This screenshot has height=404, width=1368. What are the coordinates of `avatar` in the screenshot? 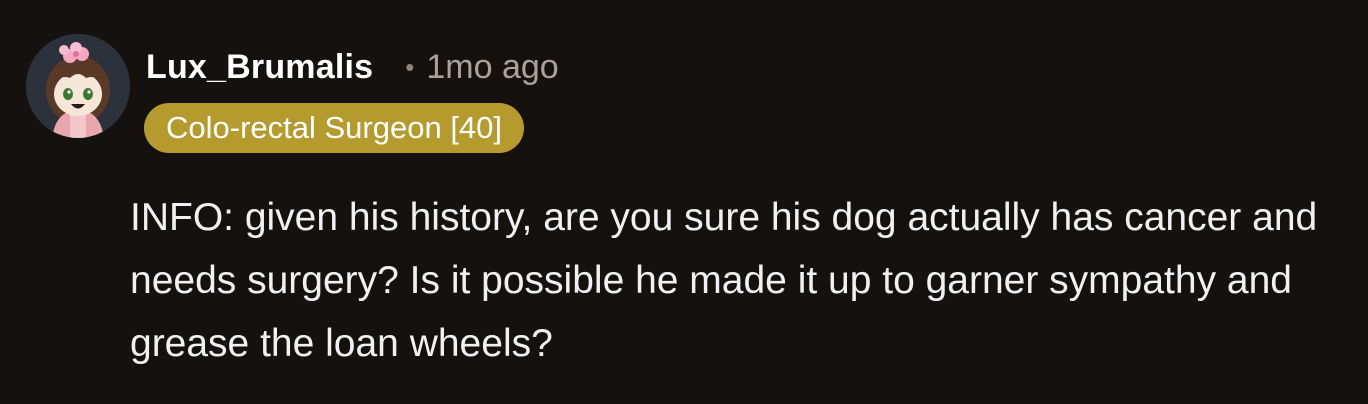 It's located at (78, 86).